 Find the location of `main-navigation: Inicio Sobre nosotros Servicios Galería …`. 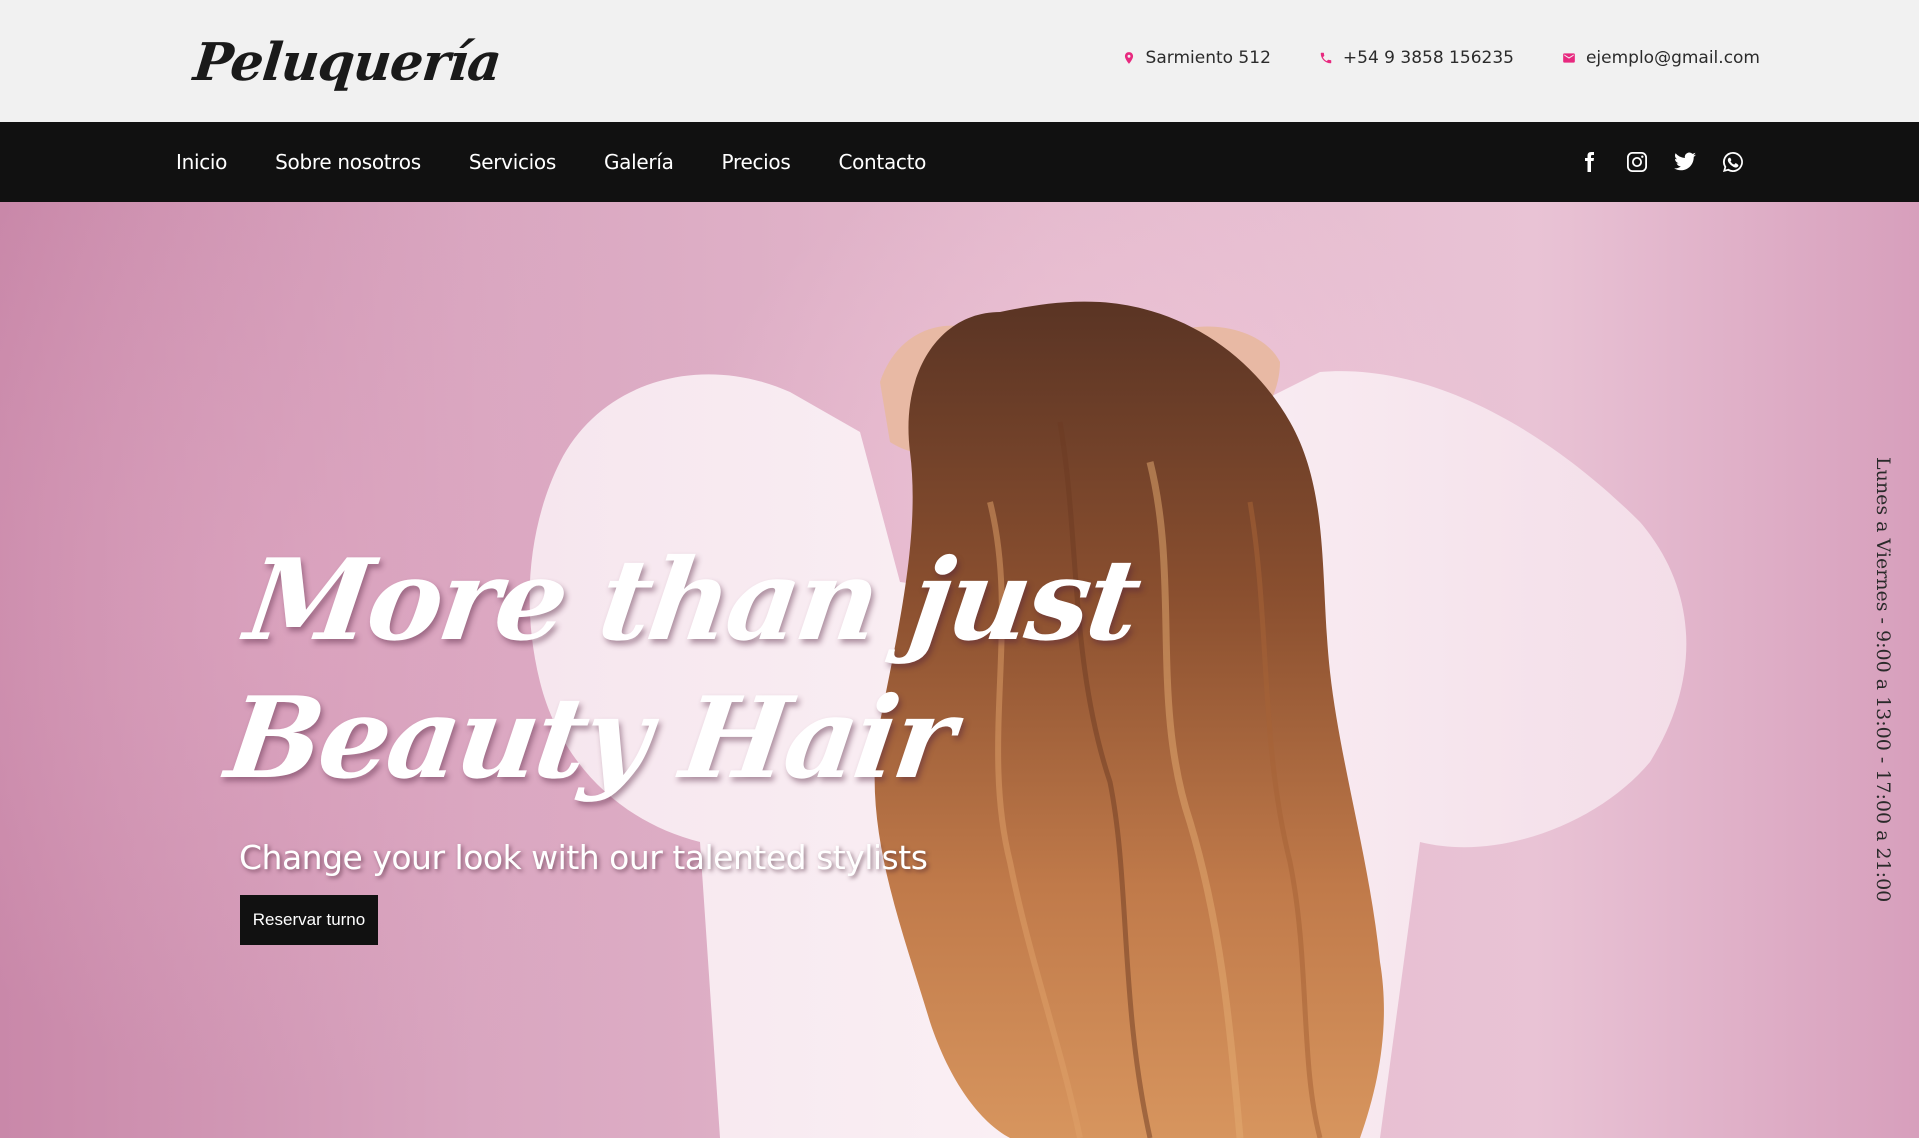

main-navigation: Inicio Sobre nosotros Servicios Galería … is located at coordinates (959, 162).